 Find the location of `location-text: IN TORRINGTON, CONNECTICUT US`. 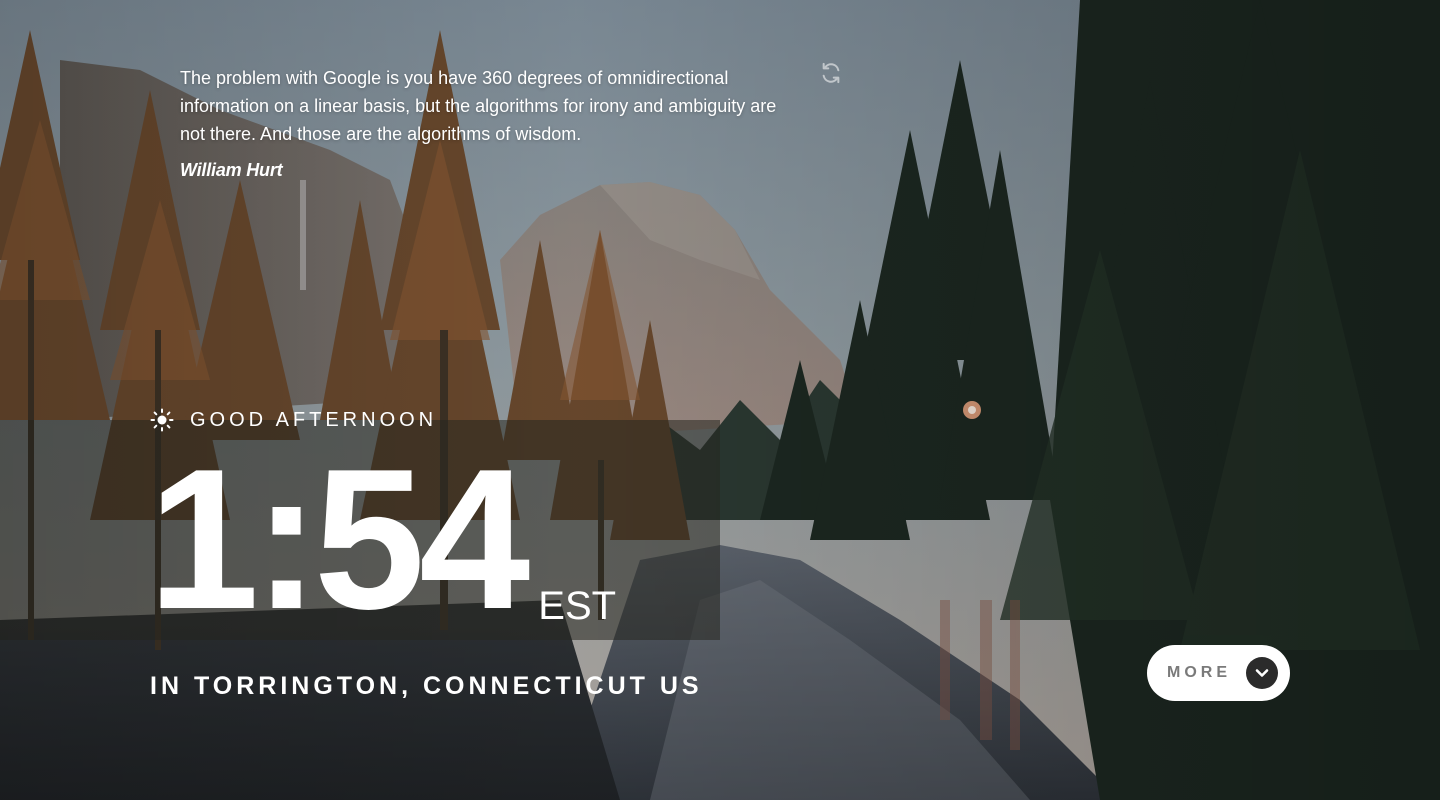

location-text: IN TORRINGTON, CONNECTICUT US is located at coordinates (426, 686).